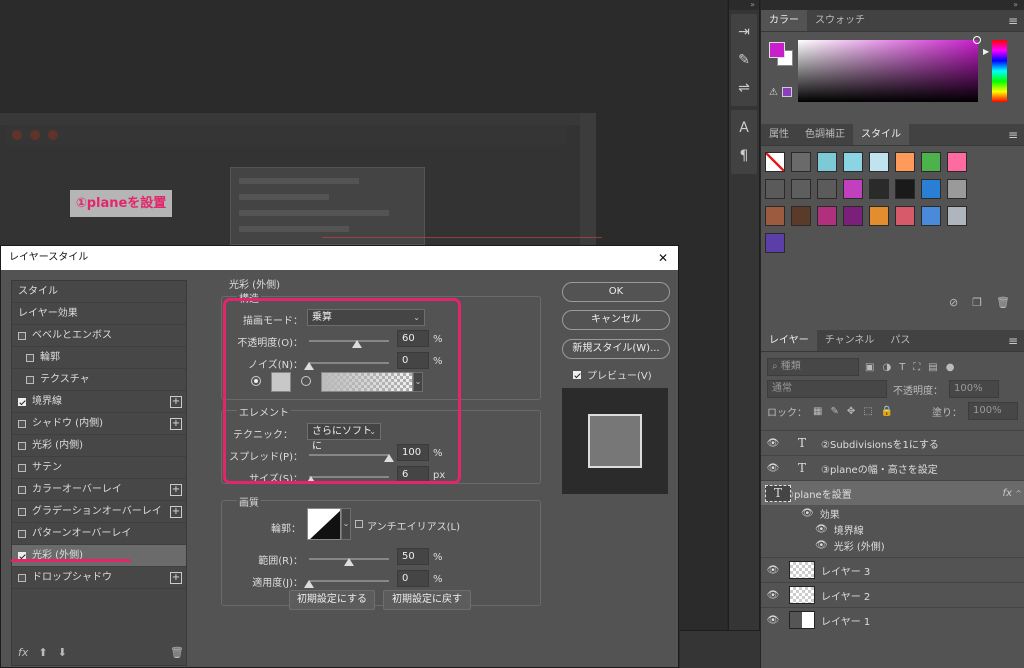 The width and height of the screenshot is (1024, 668). Describe the element at coordinates (359, 524) in the screenshot. I see `antialias-checkbox` at that location.